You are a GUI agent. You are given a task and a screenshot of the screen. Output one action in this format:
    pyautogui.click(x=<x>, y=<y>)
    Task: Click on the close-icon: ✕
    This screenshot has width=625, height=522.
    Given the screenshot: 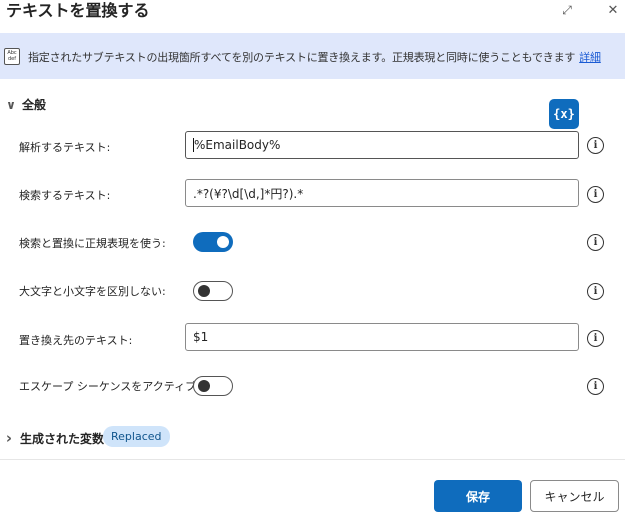 What is the action you would take?
    pyautogui.click(x=613, y=10)
    